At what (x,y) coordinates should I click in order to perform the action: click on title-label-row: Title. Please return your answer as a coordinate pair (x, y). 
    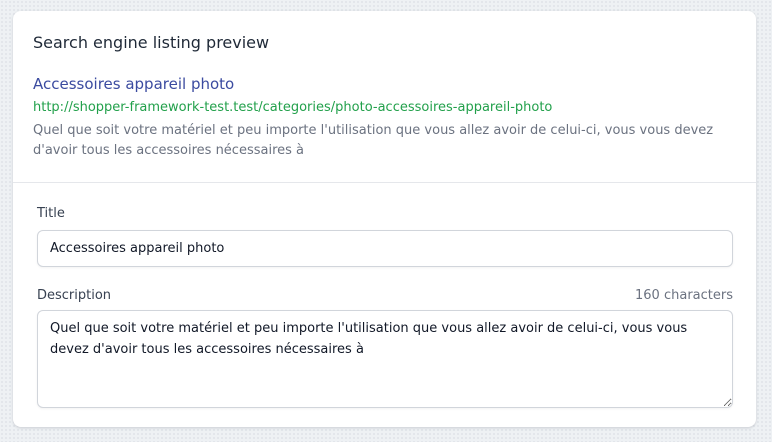
    Looking at the image, I should click on (385, 214).